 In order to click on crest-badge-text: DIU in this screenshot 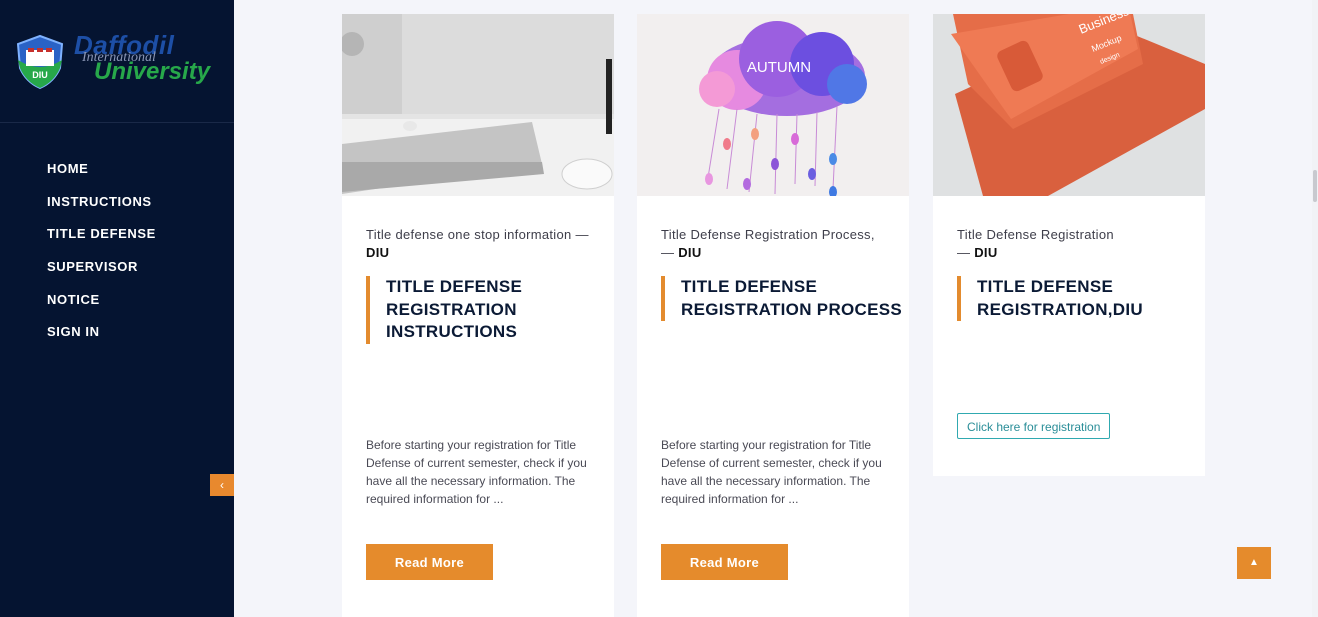, I will do `click(40, 75)`.